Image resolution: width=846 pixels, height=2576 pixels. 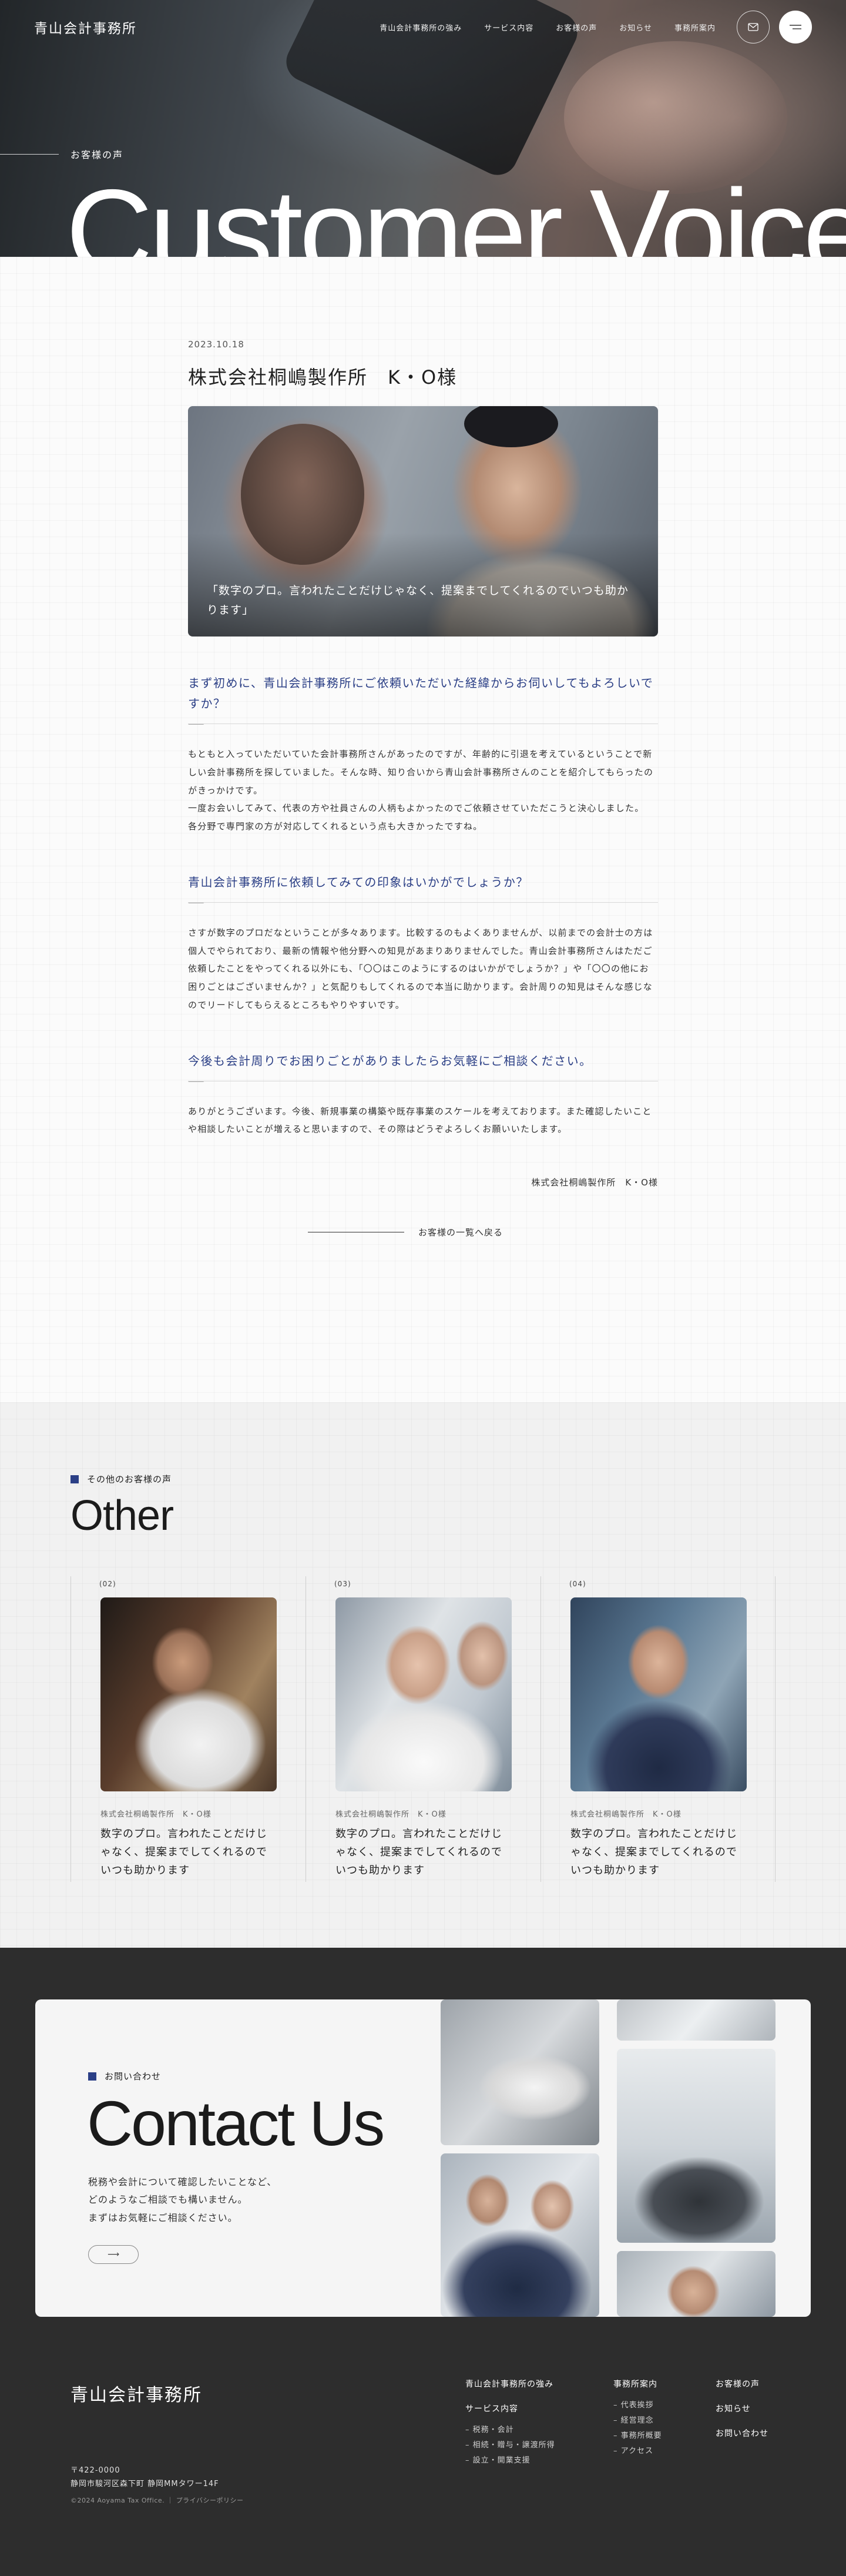 I want to click on nav-strengths: 青山会計事務所の強み, so click(x=421, y=27).